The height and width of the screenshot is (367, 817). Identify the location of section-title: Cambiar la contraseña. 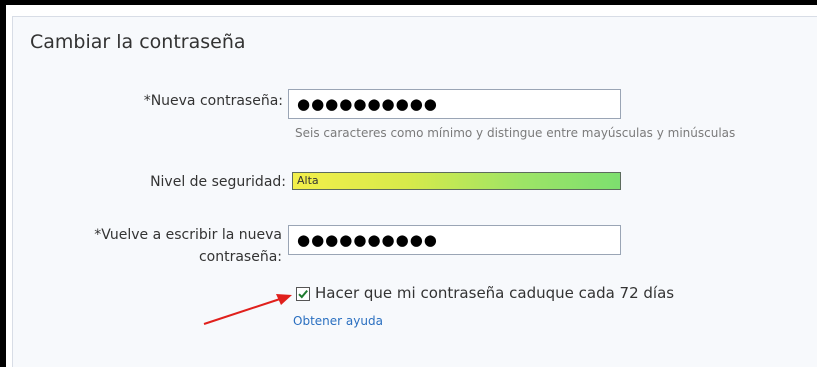
(138, 42).